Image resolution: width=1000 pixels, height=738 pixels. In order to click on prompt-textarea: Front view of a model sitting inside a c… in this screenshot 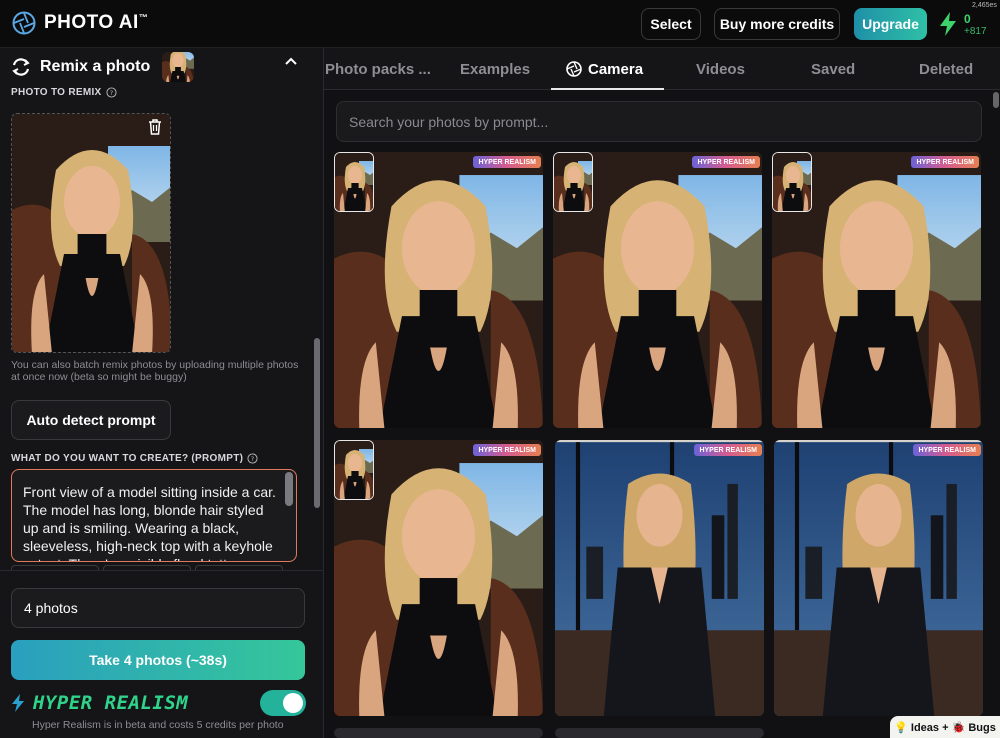, I will do `click(154, 515)`.